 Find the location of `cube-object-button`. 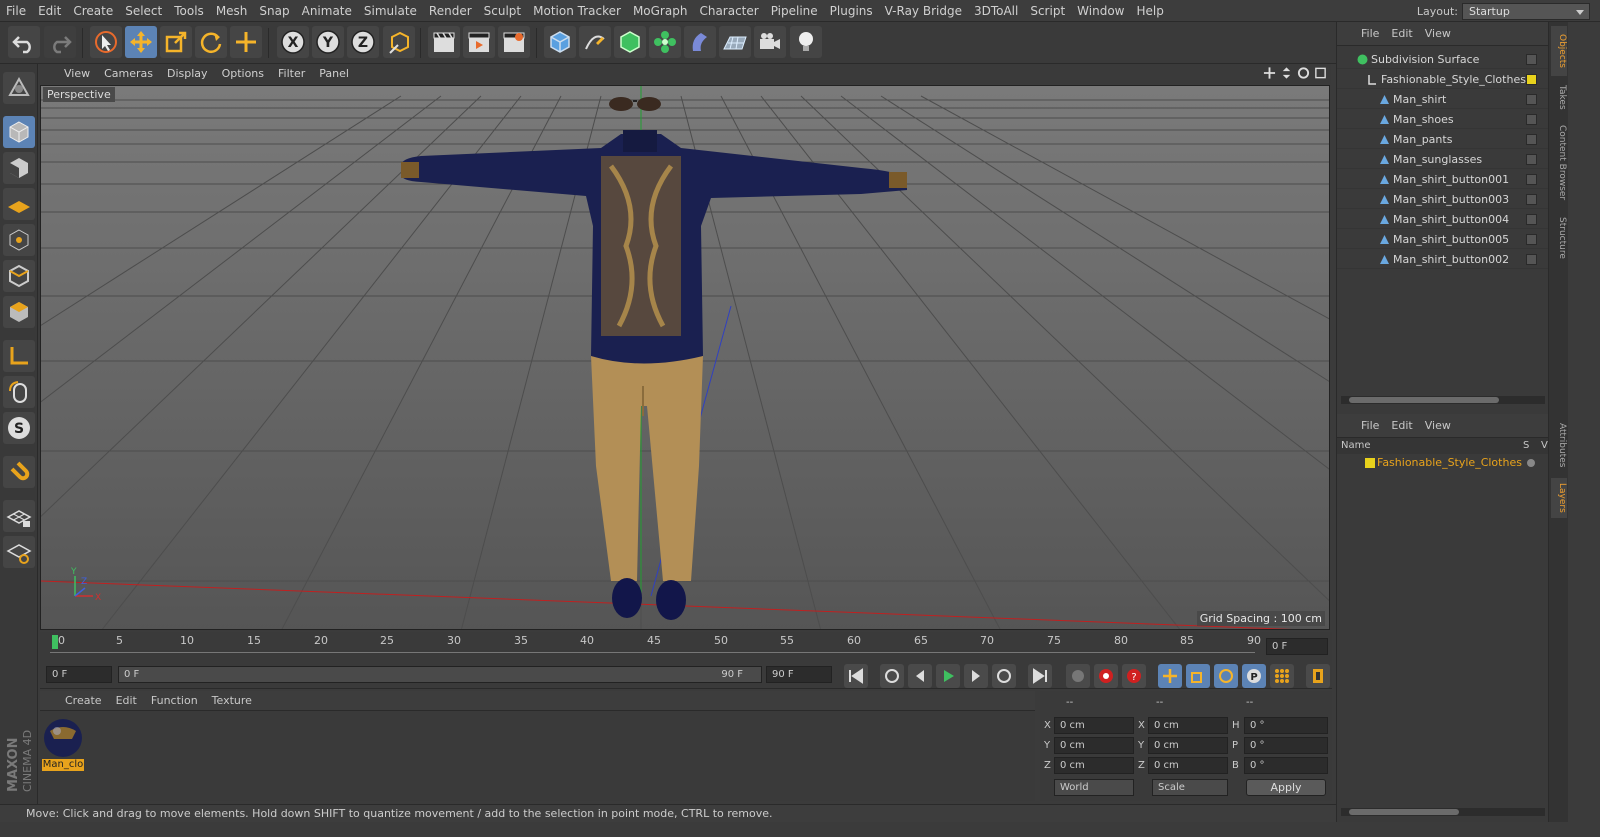

cube-object-button is located at coordinates (560, 42).